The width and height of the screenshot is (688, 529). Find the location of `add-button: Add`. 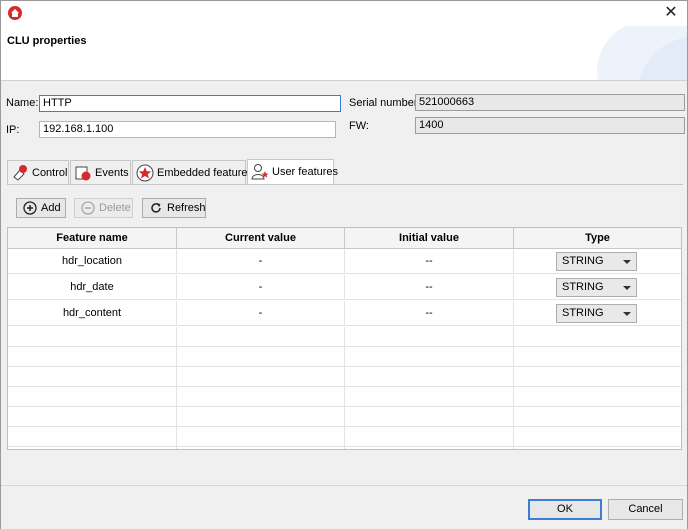

add-button: Add is located at coordinates (41, 208).